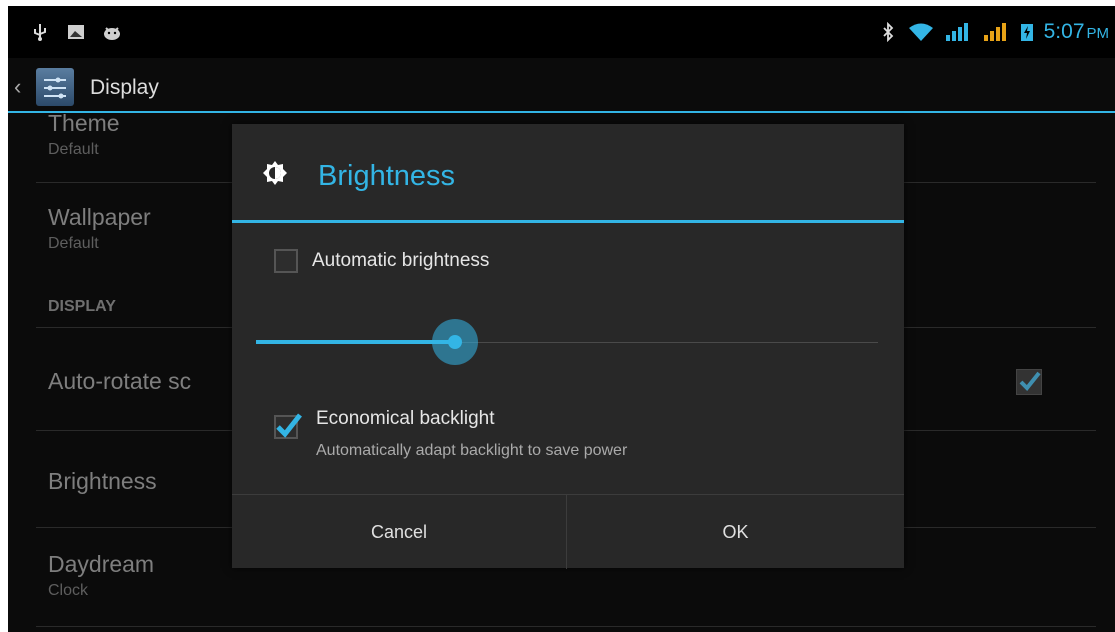 Image resolution: width=1115 pixels, height=632 pixels. I want to click on pref-theme-summary: Default, so click(73, 149).